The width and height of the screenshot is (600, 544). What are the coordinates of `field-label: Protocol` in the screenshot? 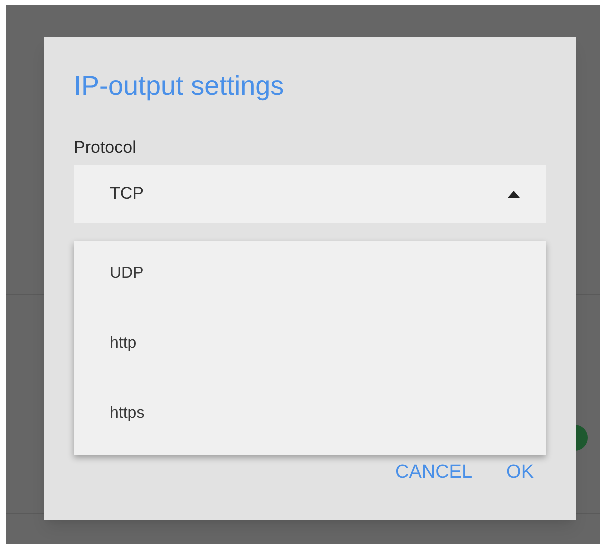 It's located at (105, 147).